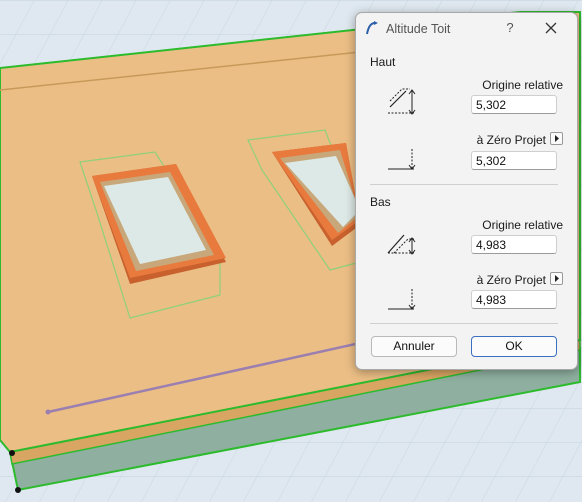  Describe the element at coordinates (402, 159) in the screenshot. I see `level-marker-icon` at that location.